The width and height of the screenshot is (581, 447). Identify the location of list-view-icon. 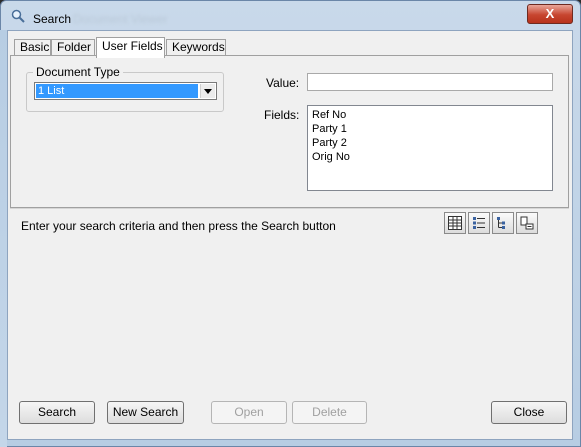
(479, 223).